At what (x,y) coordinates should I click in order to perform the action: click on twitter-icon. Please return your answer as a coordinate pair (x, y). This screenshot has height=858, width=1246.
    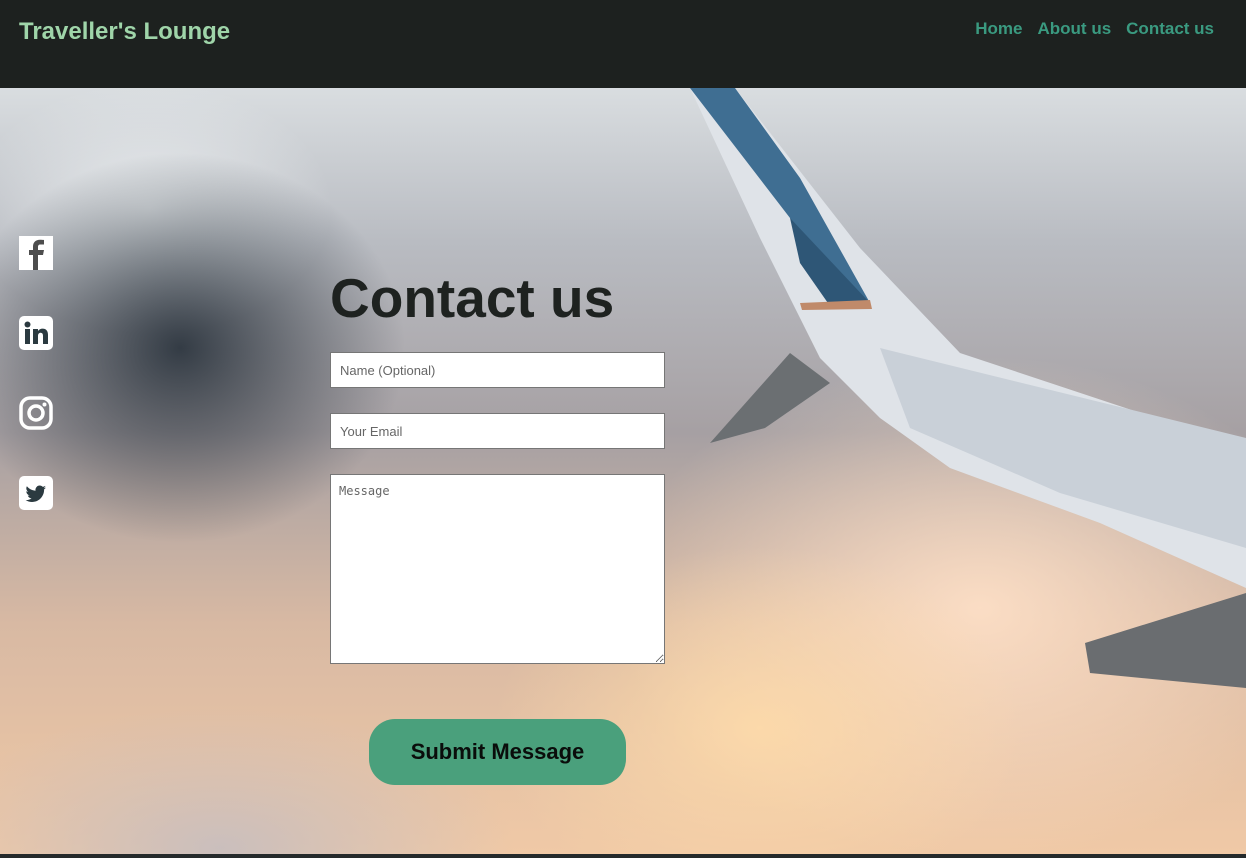
    Looking at the image, I should click on (36, 493).